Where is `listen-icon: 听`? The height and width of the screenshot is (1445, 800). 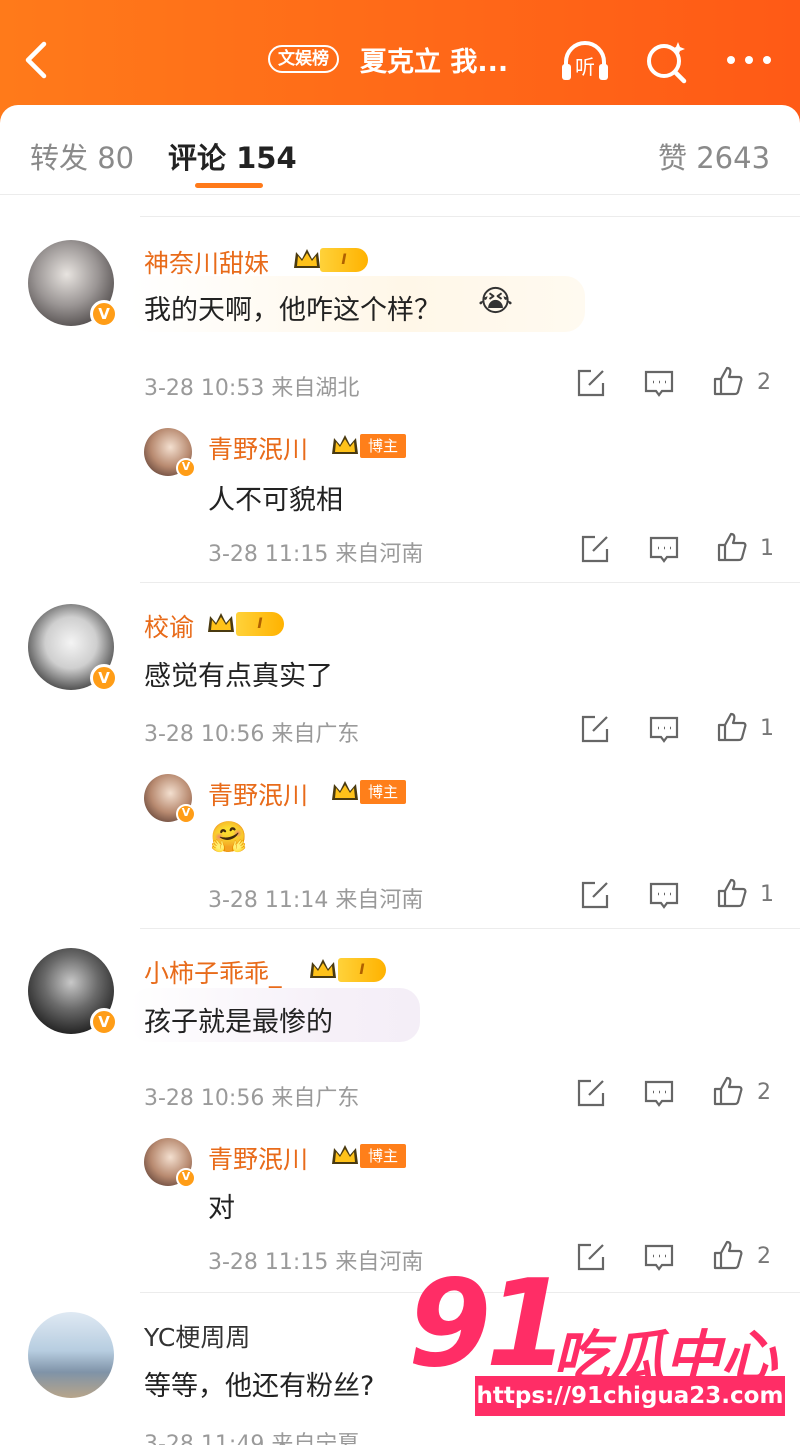
listen-icon: 听 is located at coordinates (585, 61).